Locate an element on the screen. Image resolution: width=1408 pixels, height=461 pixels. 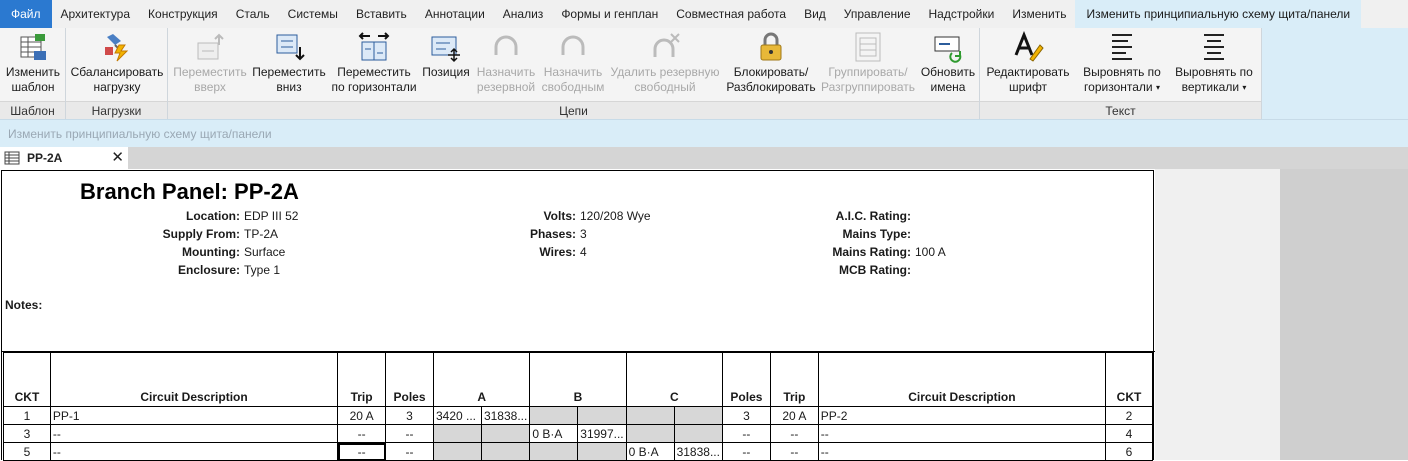
table-cell: PP-1 is located at coordinates (194, 415).